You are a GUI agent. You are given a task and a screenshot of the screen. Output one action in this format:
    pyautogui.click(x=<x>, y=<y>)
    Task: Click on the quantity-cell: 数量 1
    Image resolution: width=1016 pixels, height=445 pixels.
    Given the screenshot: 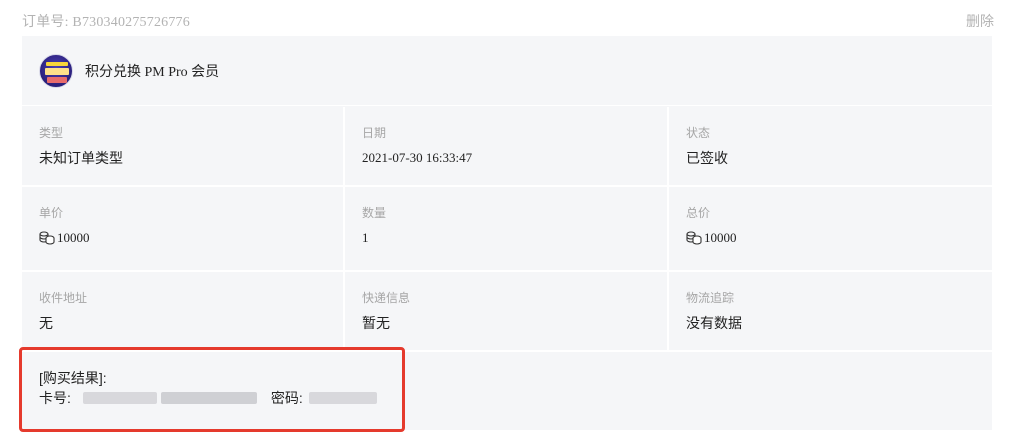 What is the action you would take?
    pyautogui.click(x=507, y=228)
    